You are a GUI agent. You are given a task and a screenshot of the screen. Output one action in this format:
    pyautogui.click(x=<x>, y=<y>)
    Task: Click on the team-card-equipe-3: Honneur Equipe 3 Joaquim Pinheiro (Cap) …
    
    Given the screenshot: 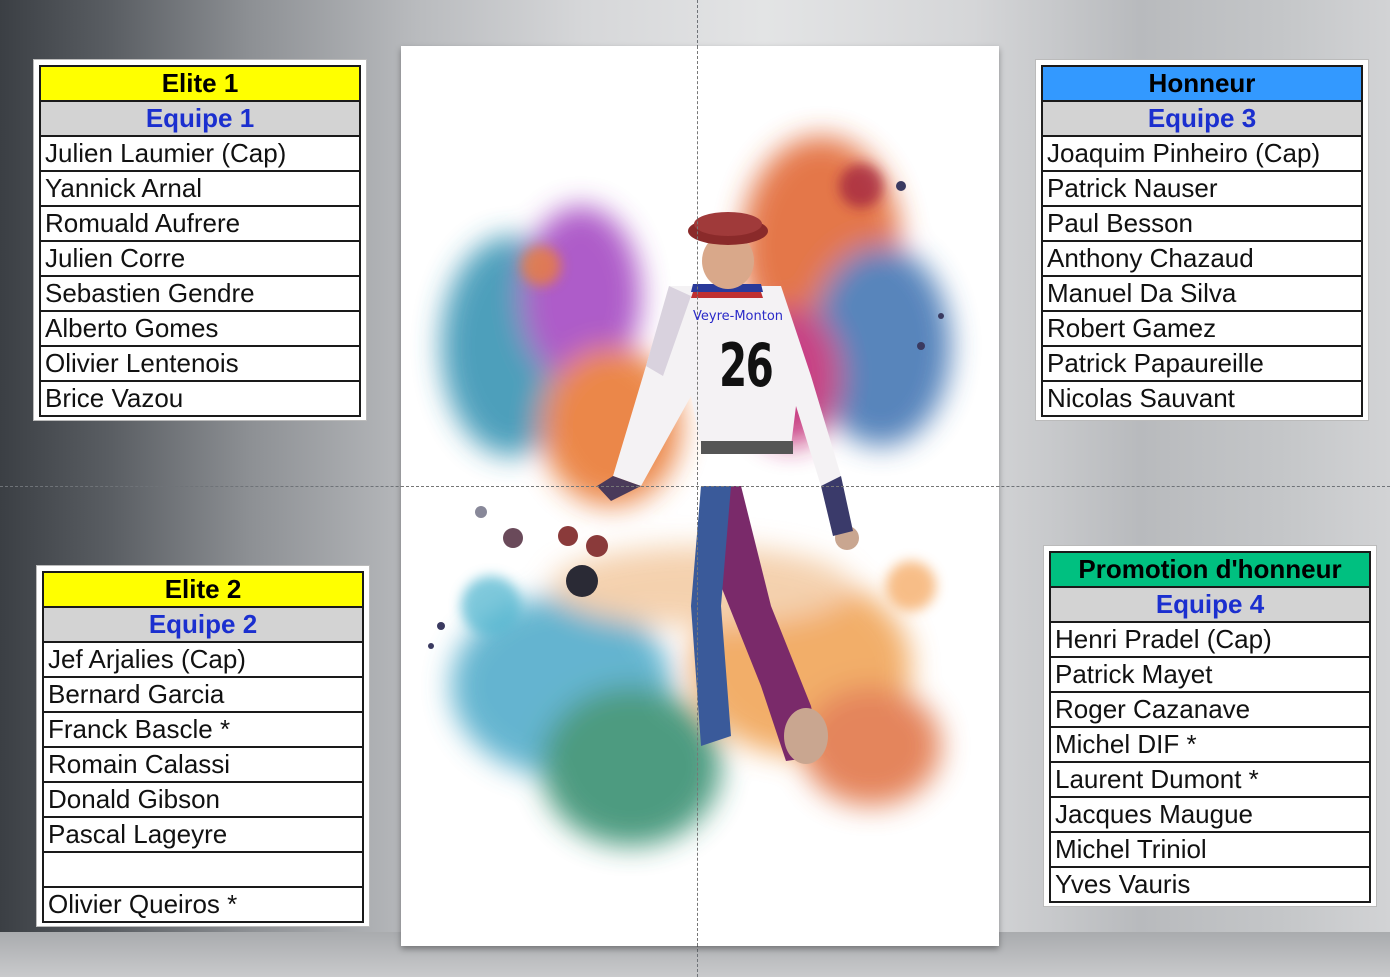 What is the action you would take?
    pyautogui.click(x=1202, y=240)
    